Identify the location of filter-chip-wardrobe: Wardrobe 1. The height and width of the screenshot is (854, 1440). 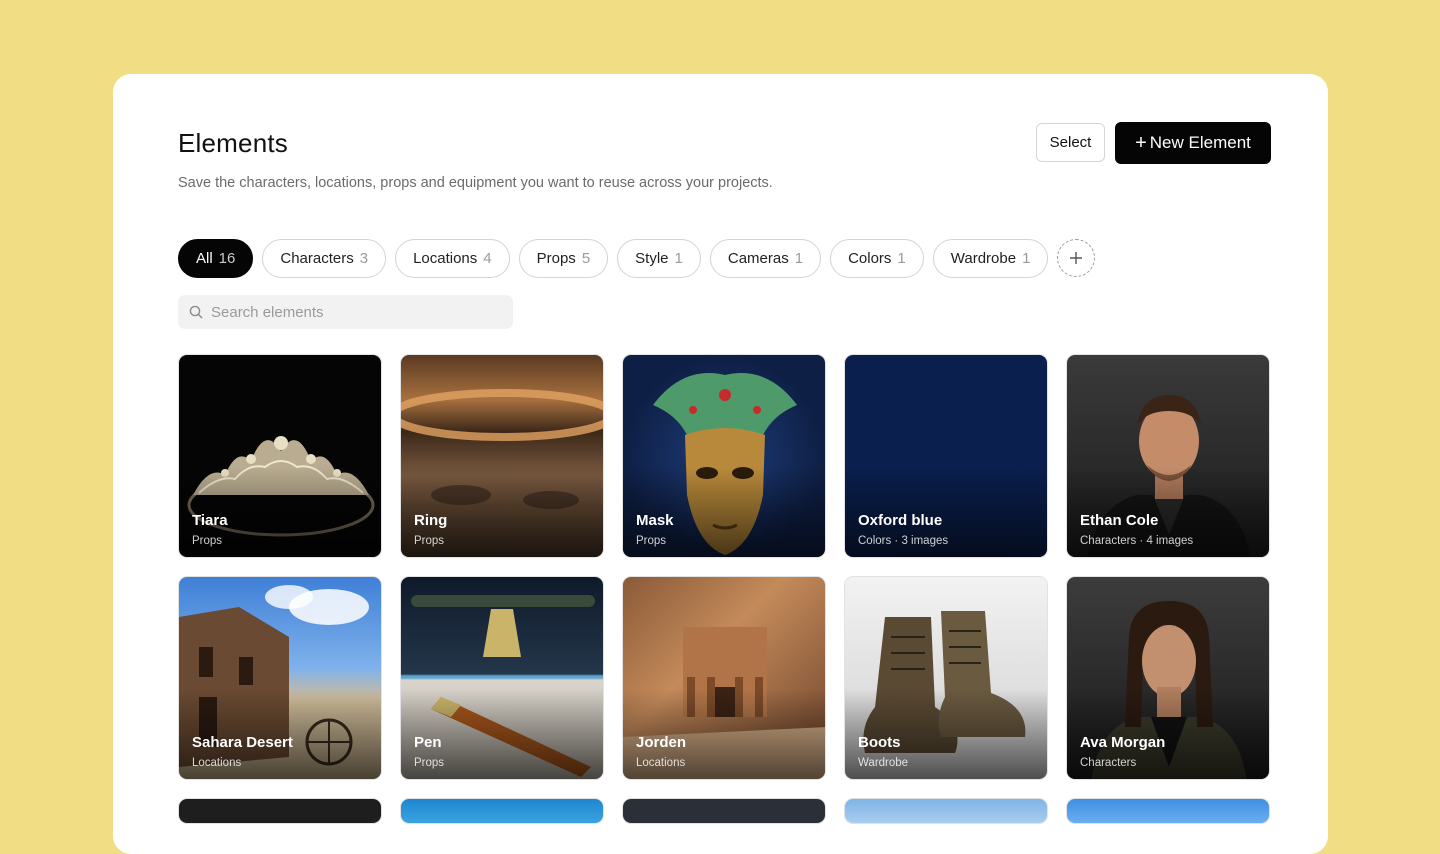
(990, 258).